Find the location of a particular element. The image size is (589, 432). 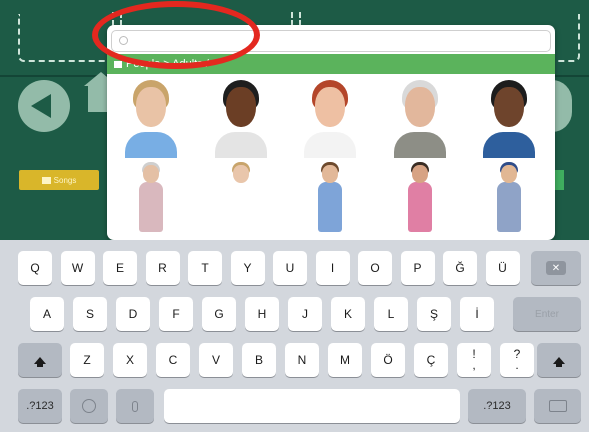

image-tile-man-smiling is located at coordinates (509, 117).